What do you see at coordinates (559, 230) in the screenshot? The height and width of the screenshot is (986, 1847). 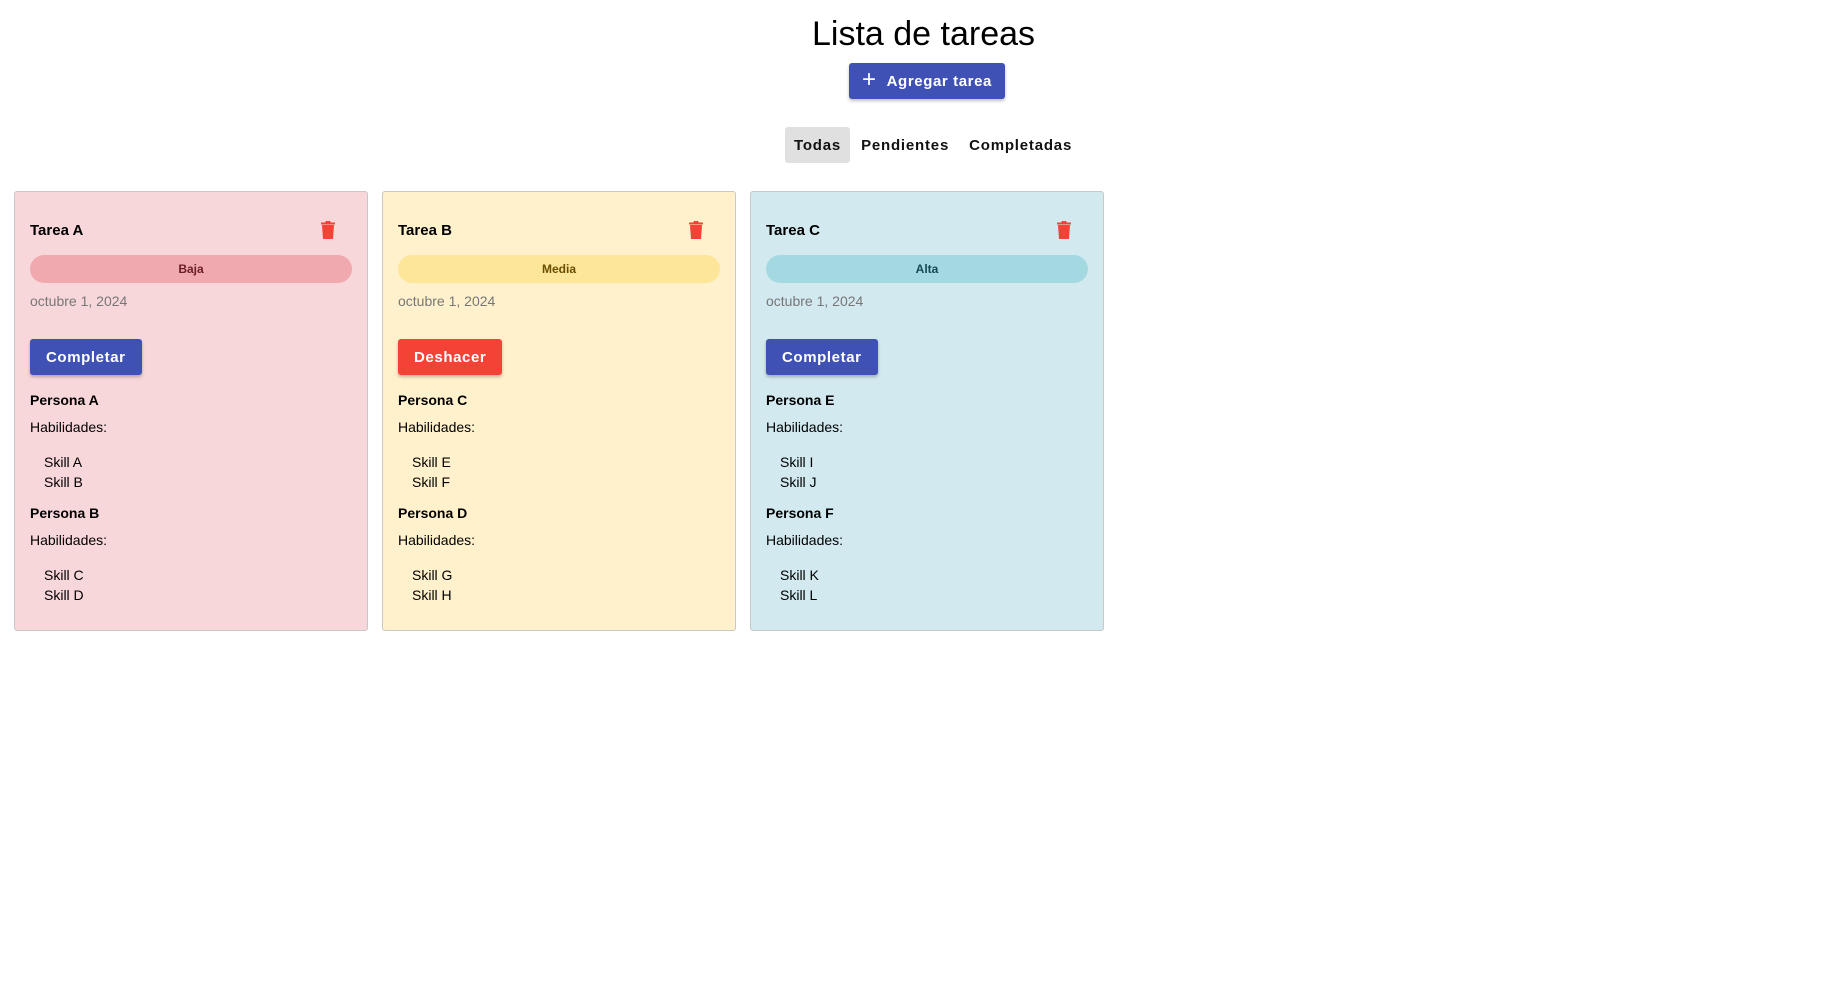 I see `task-card-header: Tarea B` at bounding box center [559, 230].